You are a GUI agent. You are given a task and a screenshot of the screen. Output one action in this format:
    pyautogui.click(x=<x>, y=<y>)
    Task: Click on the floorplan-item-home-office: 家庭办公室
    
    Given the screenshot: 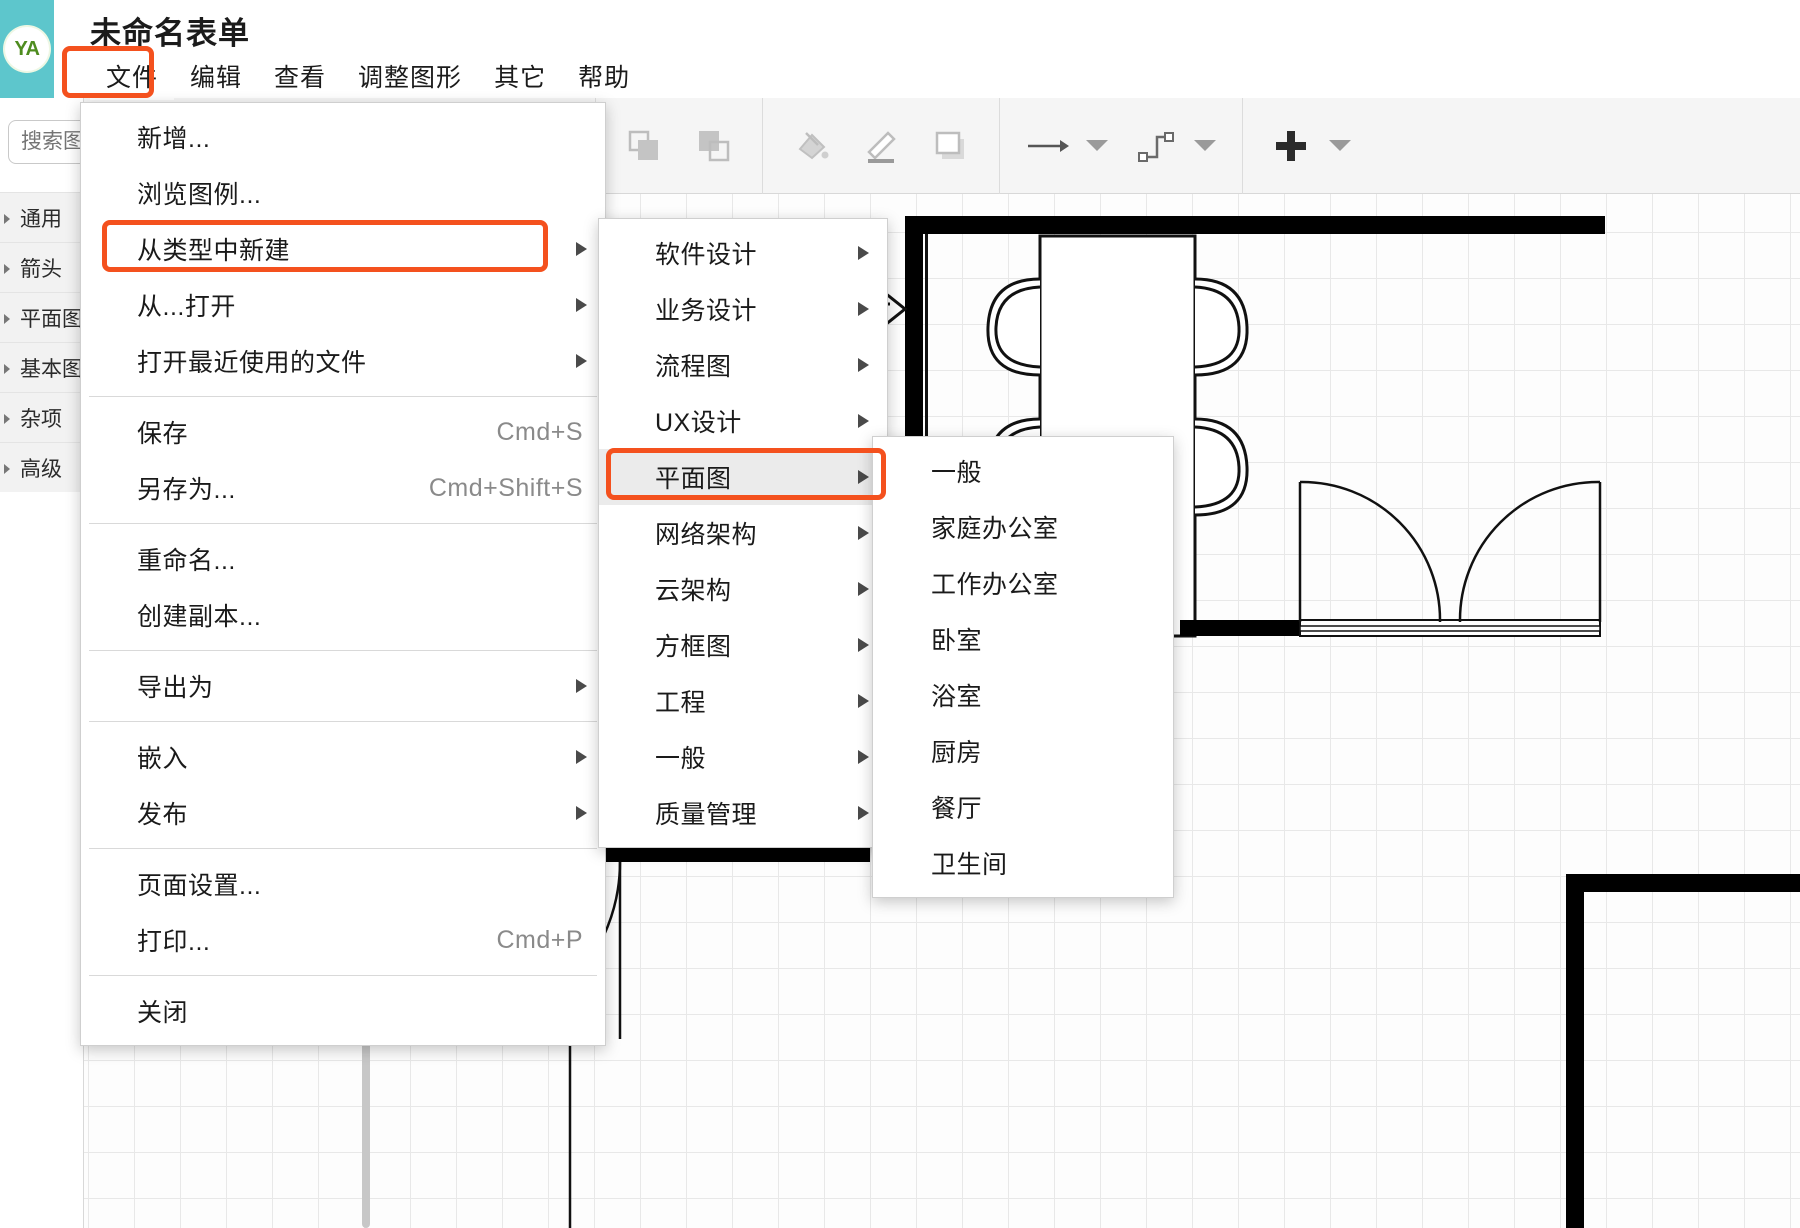 What is the action you would take?
    pyautogui.click(x=1023, y=527)
    